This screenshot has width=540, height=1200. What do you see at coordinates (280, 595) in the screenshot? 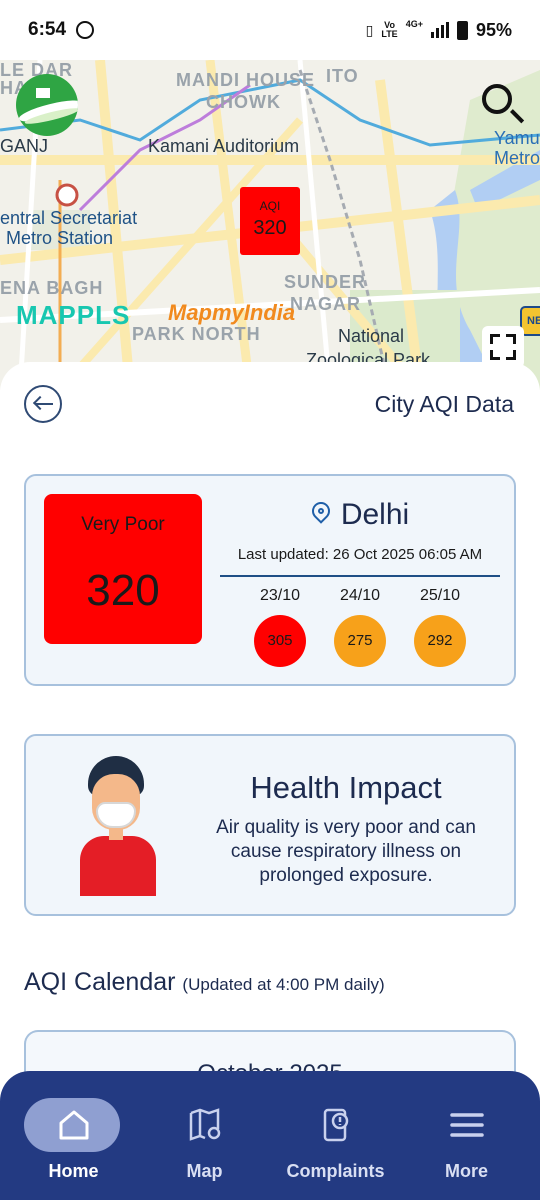
I see `history-date: 23/10` at bounding box center [280, 595].